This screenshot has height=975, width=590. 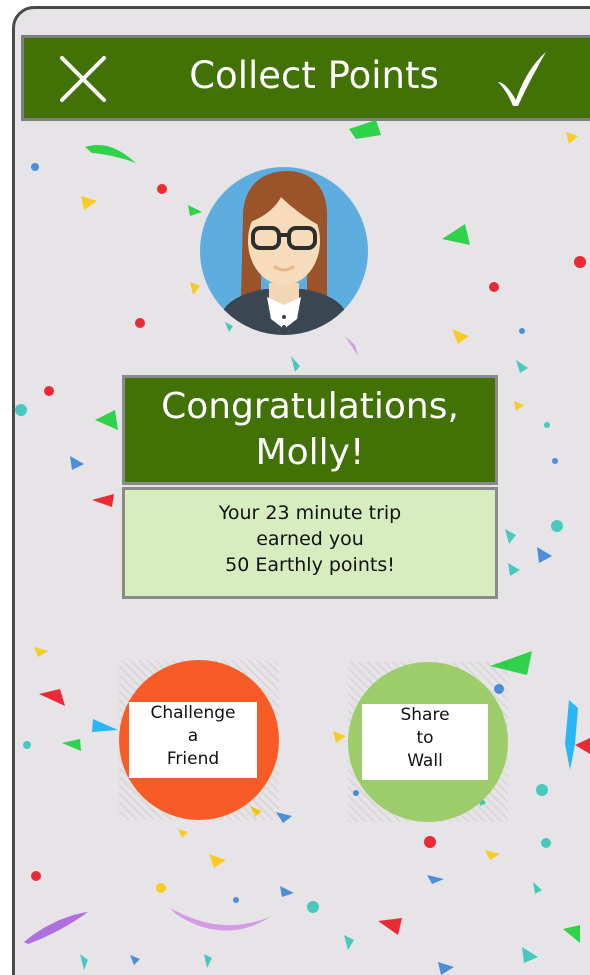 What do you see at coordinates (310, 406) in the screenshot?
I see `congrats-line-1: Congratulations,` at bounding box center [310, 406].